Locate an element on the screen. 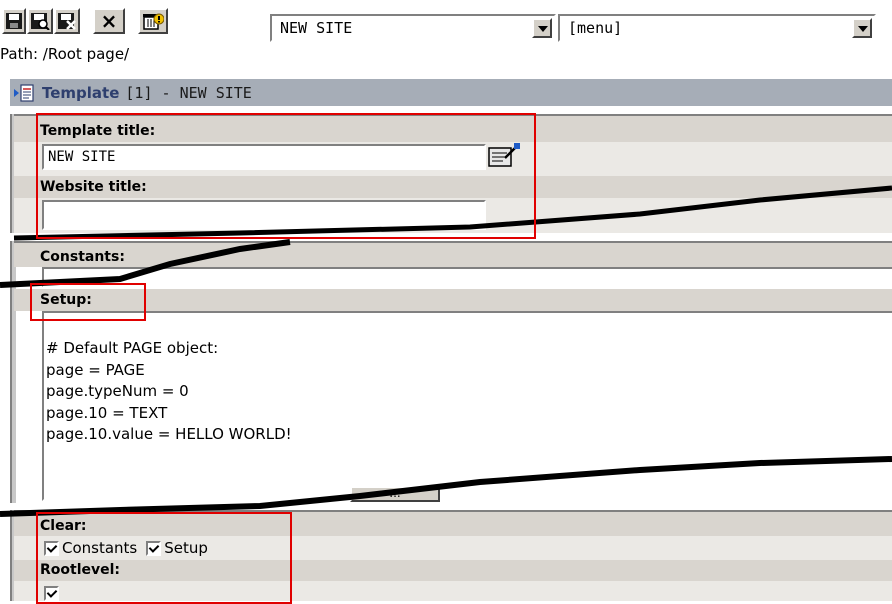 The image size is (892, 604). template-link: Template is located at coordinates (80, 93).